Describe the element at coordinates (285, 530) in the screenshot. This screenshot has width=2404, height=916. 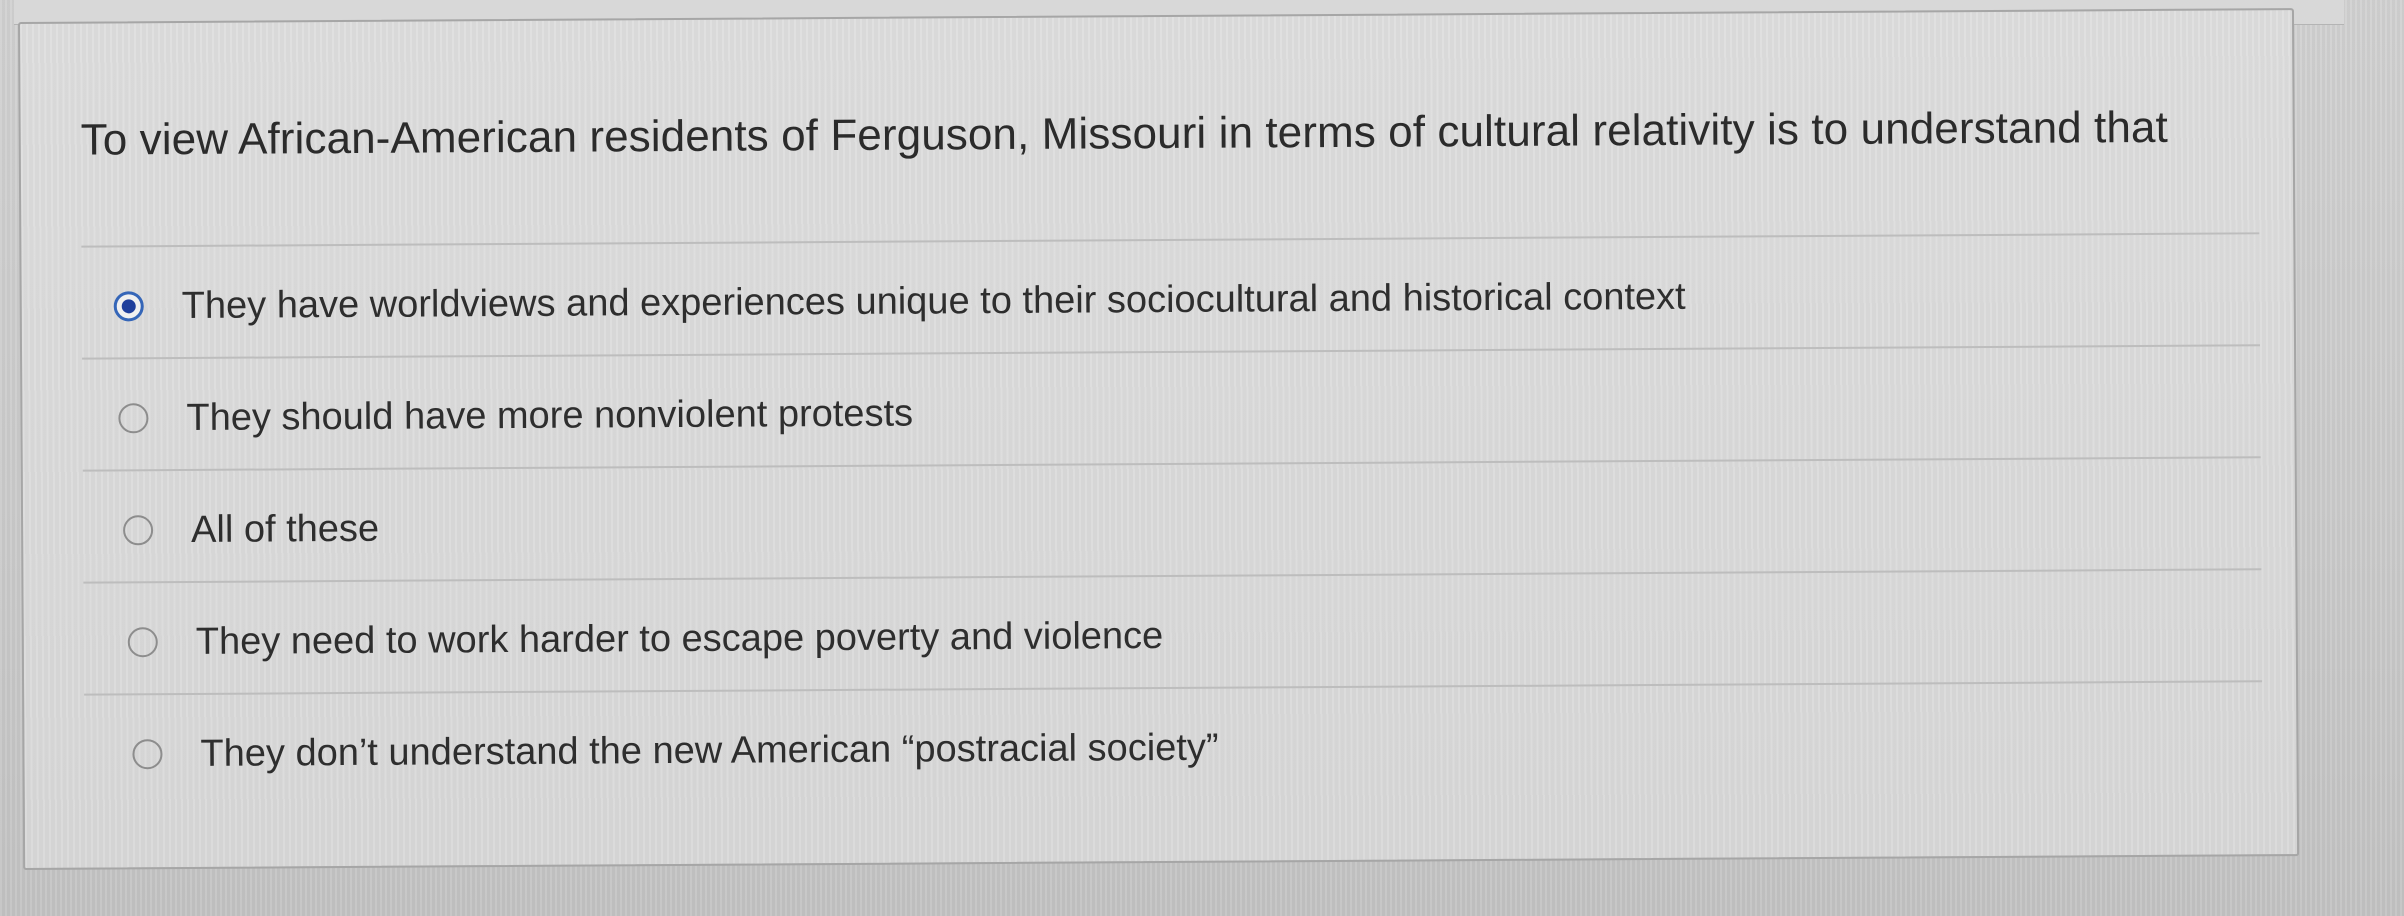
I see `choice-label: All of these` at that location.